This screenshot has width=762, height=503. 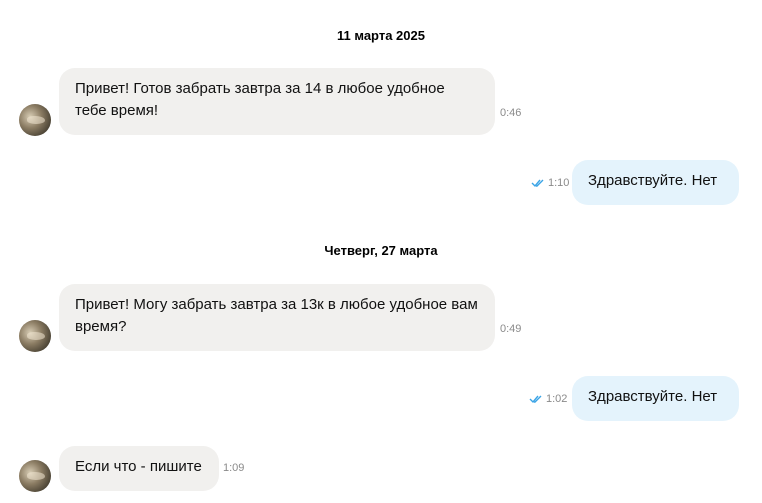 What do you see at coordinates (559, 183) in the screenshot?
I see `message-time: 1:10` at bounding box center [559, 183].